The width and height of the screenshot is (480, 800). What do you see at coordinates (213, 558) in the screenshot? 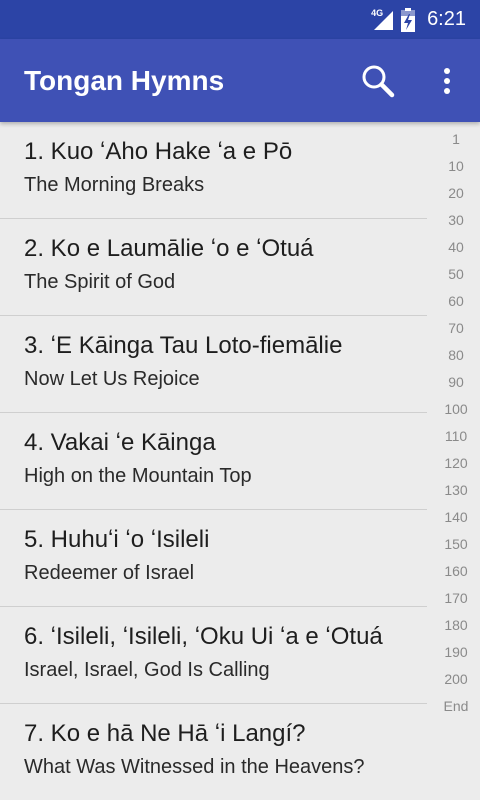
I see `hymn-list-item: 5. Huhuʻi ʻo ʻIsileli Redeemer of Israel` at bounding box center [213, 558].